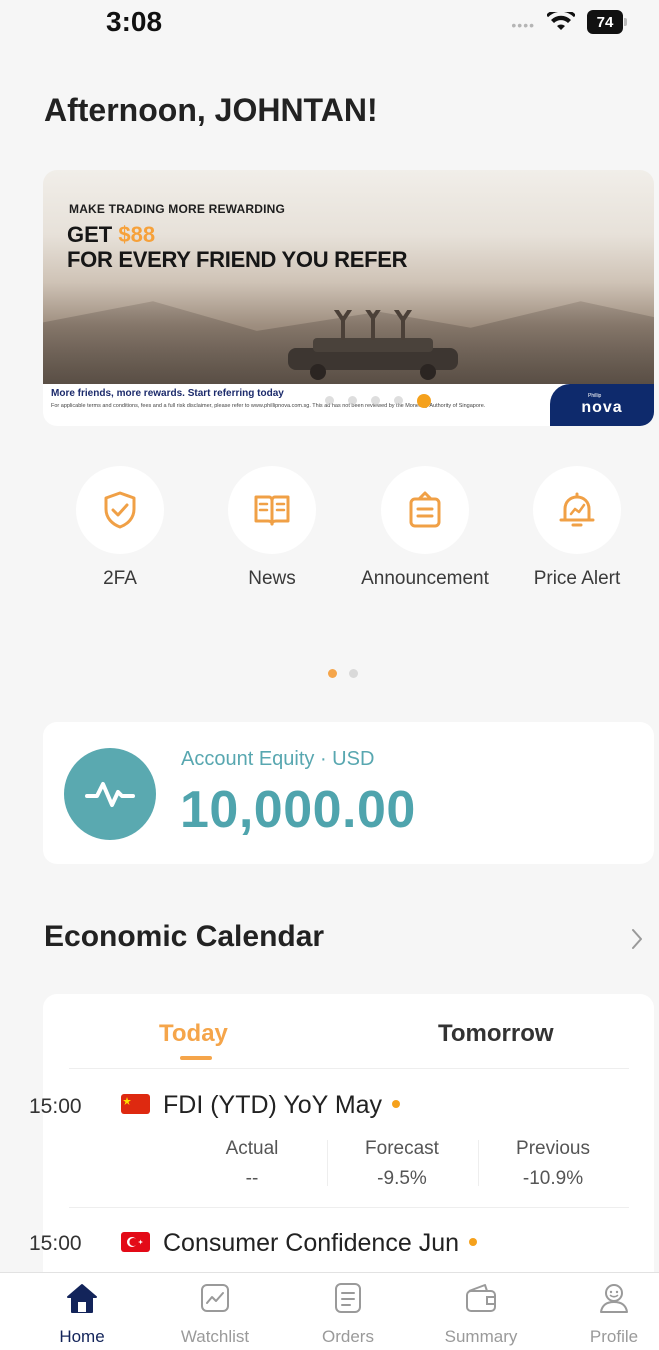 Image resolution: width=659 pixels, height=1350 pixels. Describe the element at coordinates (237, 259) in the screenshot. I see `banner-headline-line2: FOR EVERY FRIEND YOU REFER` at that location.